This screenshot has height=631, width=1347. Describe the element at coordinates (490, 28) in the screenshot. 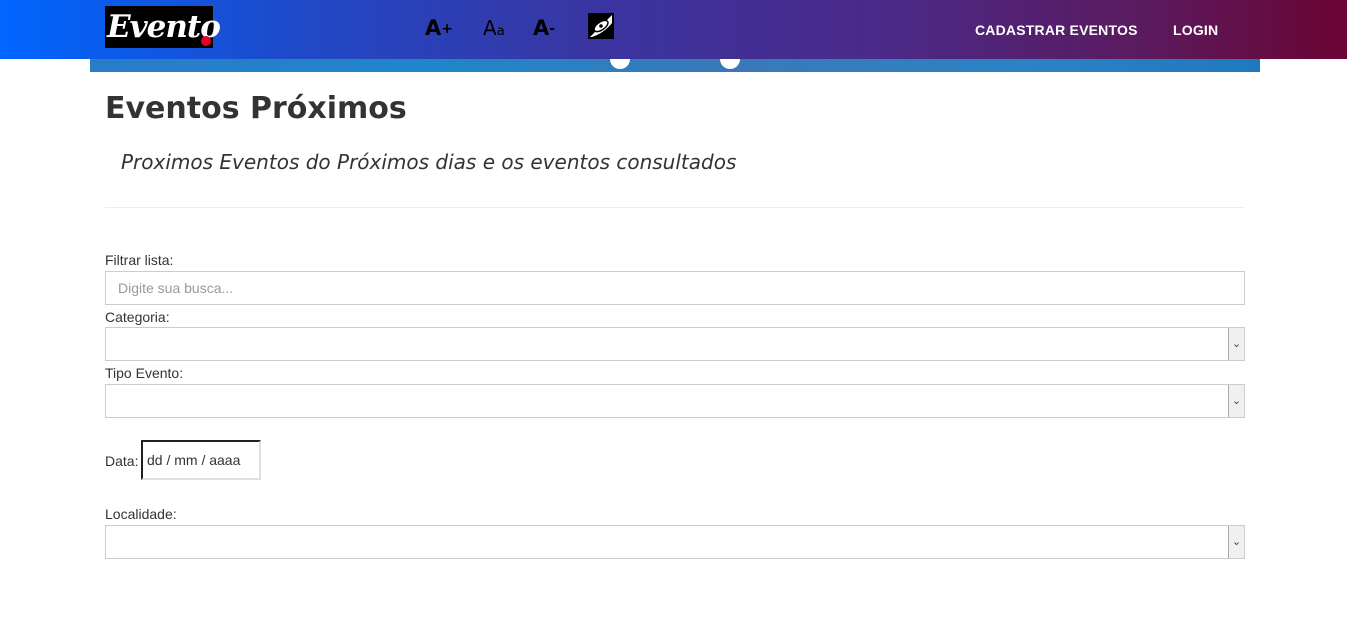

I see `font-normal-letter: A` at that location.